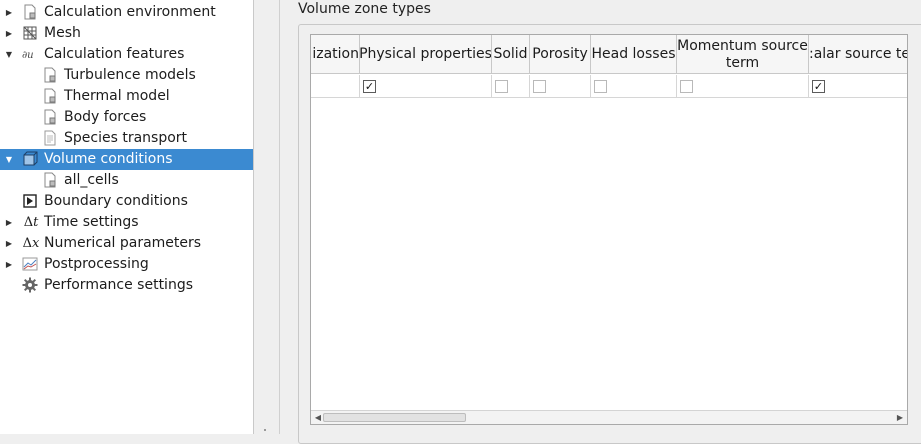 The height and width of the screenshot is (444, 921). Describe the element at coordinates (91, 180) in the screenshot. I see `tree-item-label: all_cells` at that location.